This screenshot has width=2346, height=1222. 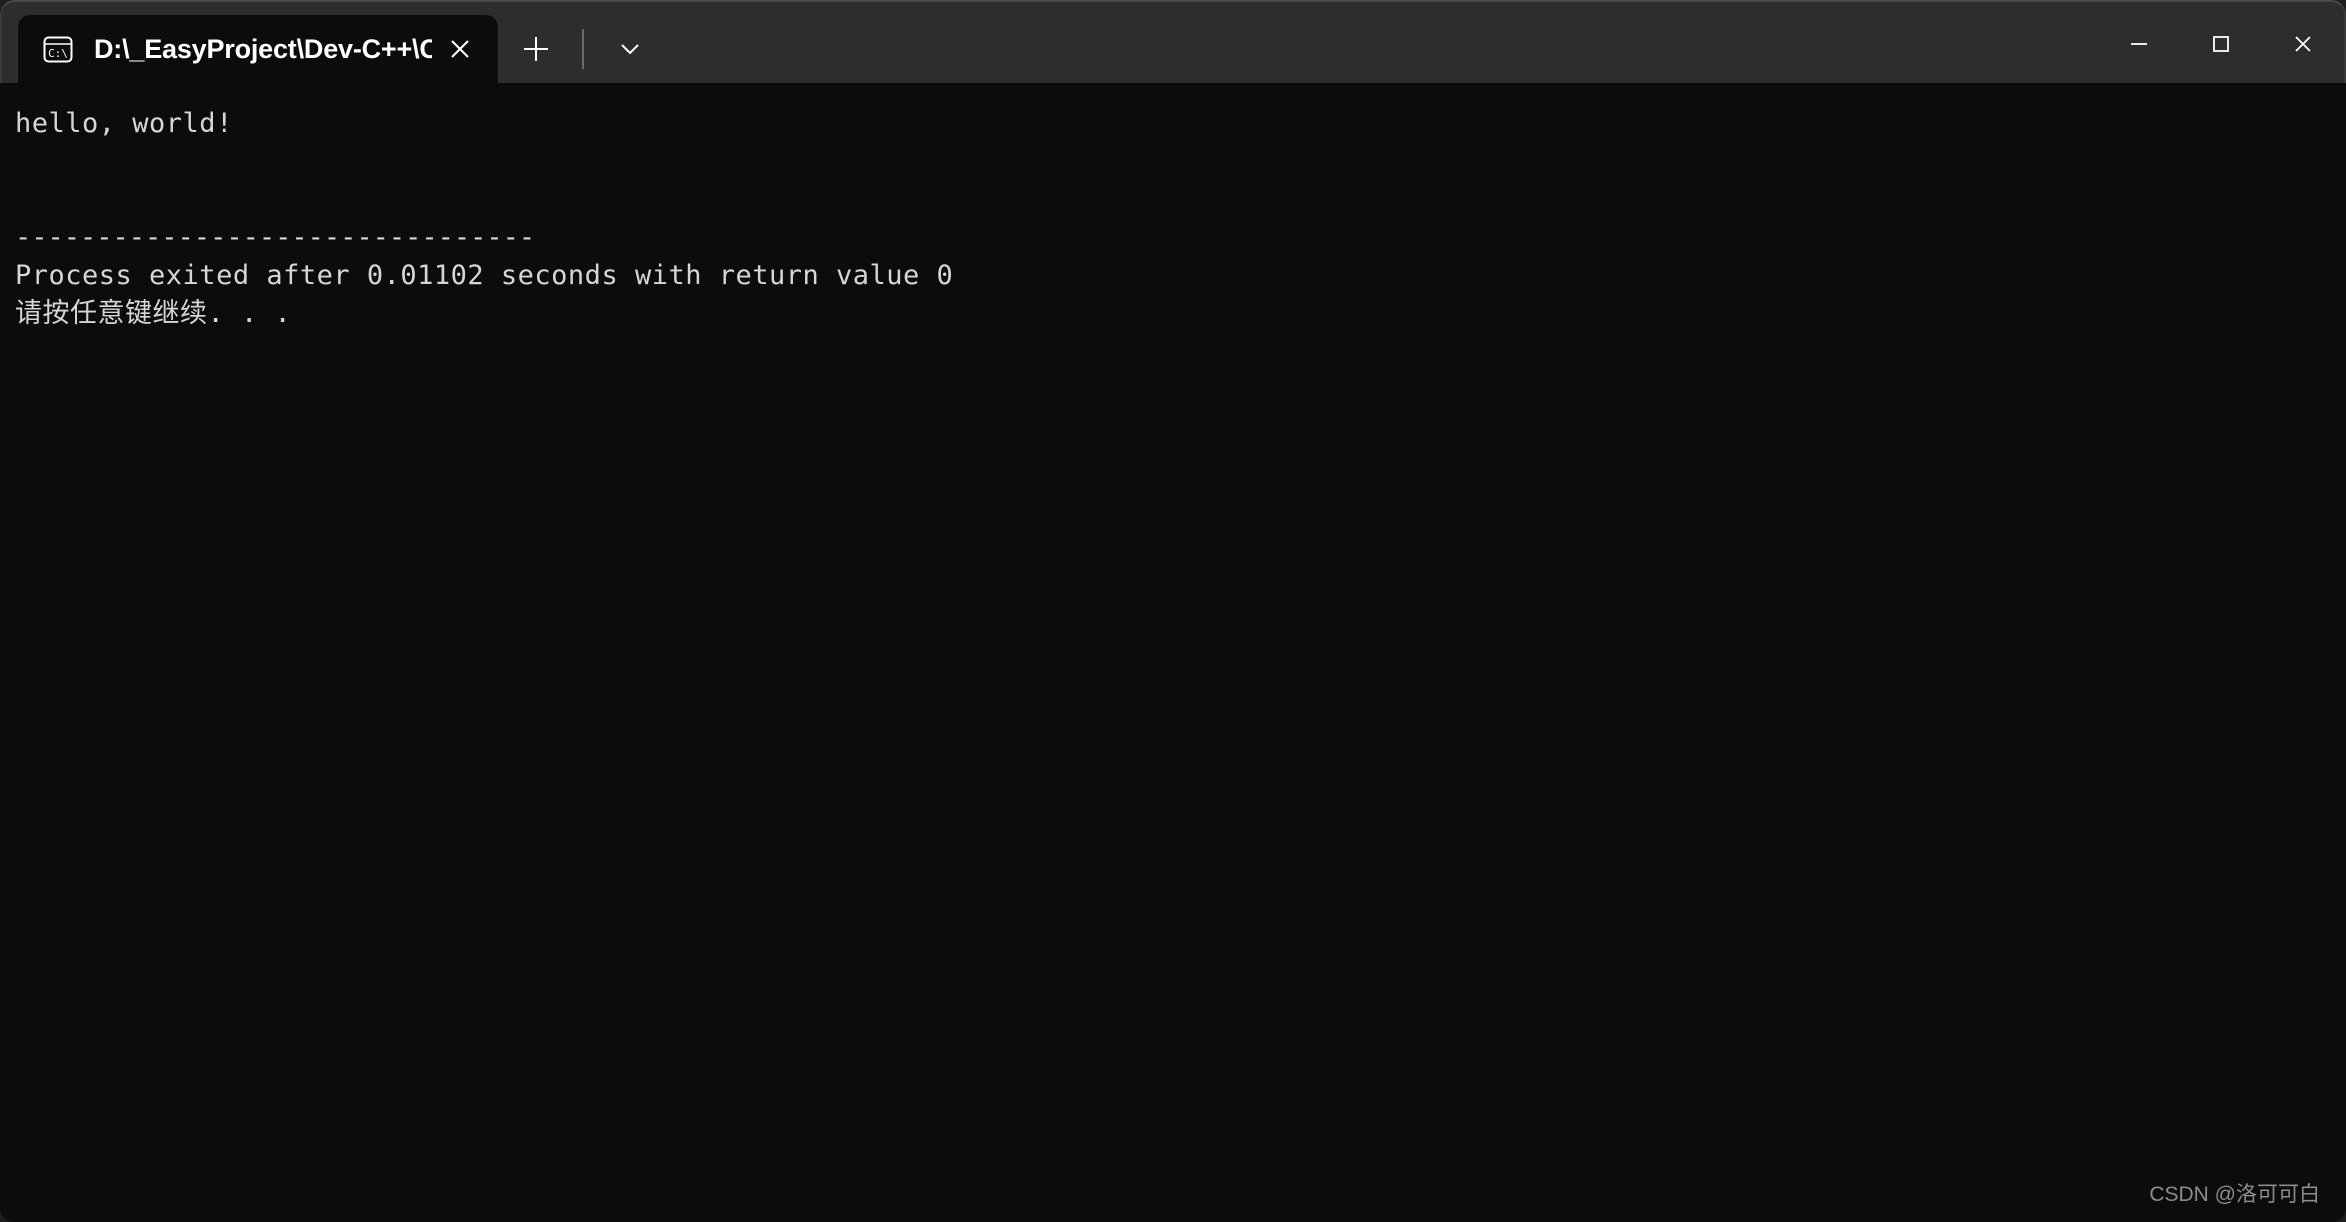 What do you see at coordinates (58, 53) in the screenshot?
I see `svg-text: C:\` at bounding box center [58, 53].